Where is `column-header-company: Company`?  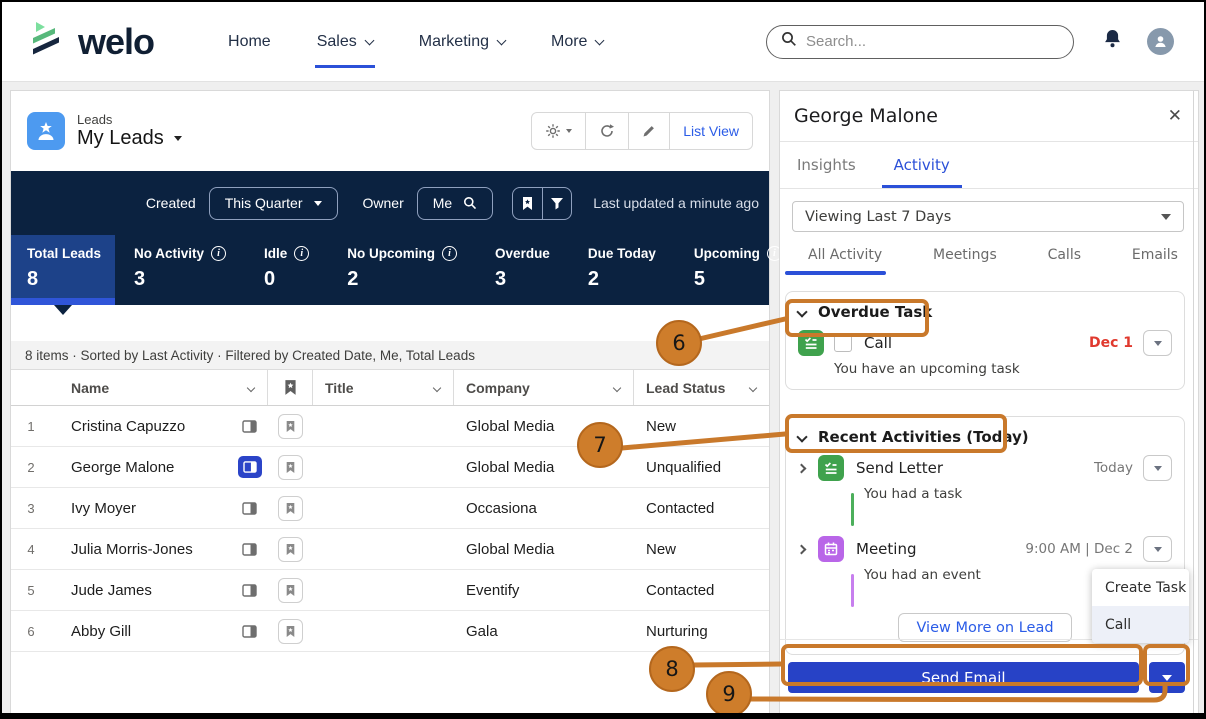
column-header-company: Company is located at coordinates (544, 387).